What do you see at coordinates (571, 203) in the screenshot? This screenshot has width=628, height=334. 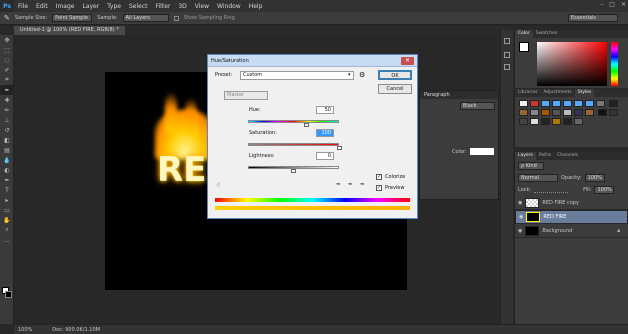 I see `layer-row: ◉ RED FIRE copy` at bounding box center [571, 203].